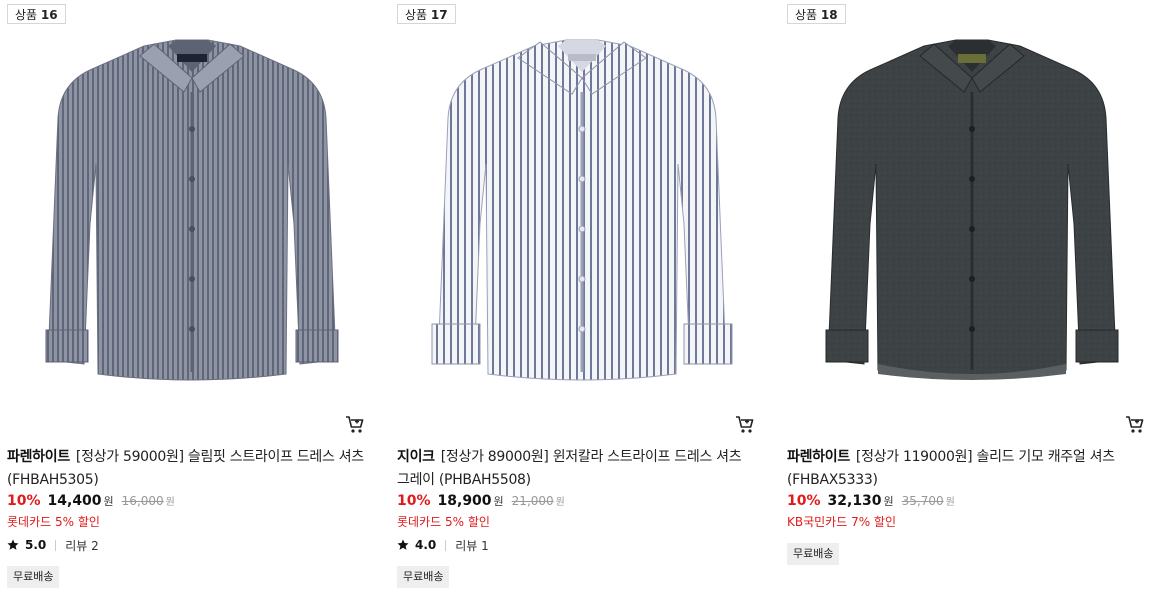  I want to click on badge-number: 17, so click(439, 15).